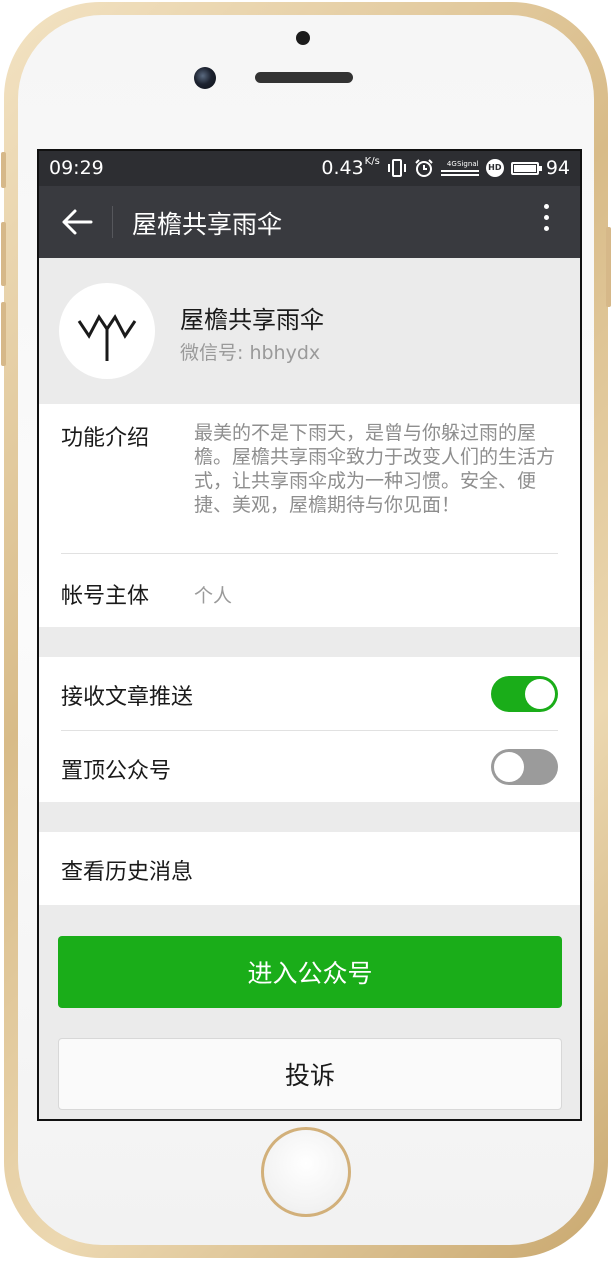 The image size is (616, 1265). What do you see at coordinates (76, 168) in the screenshot?
I see `status-time: 09:29` at bounding box center [76, 168].